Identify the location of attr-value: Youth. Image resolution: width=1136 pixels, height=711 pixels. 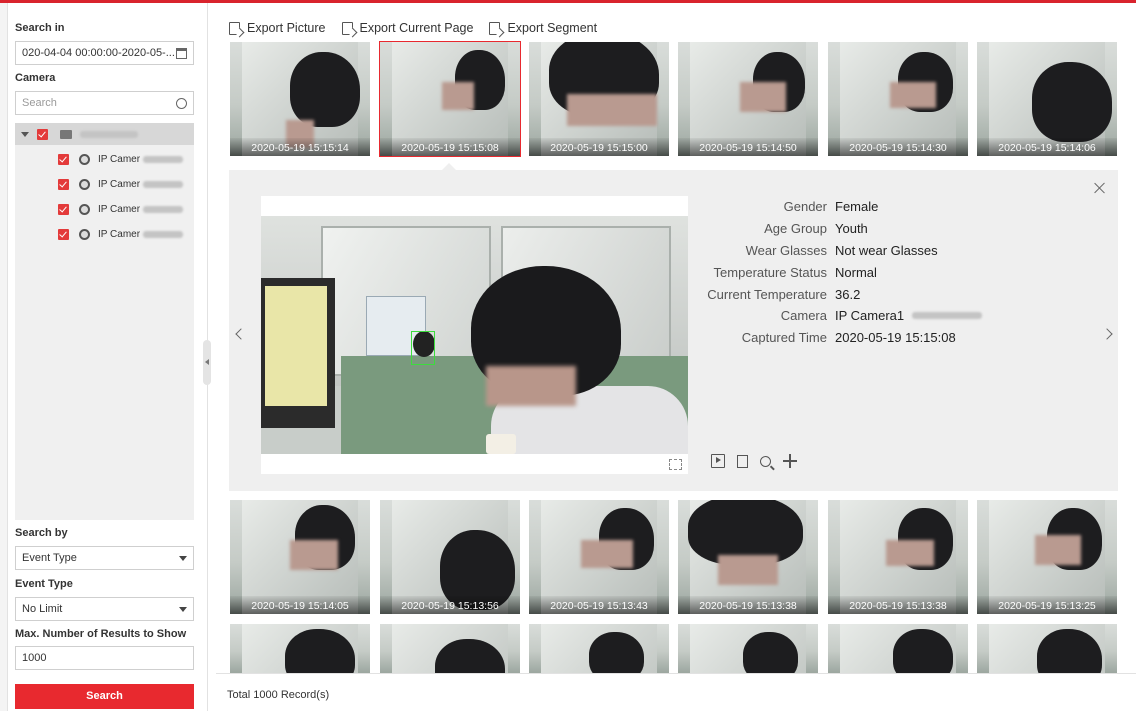
(851, 229).